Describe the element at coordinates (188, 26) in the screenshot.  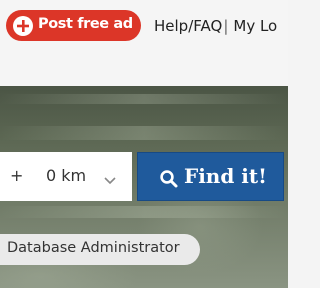
I see `help-faq-link: Help/FAQ` at that location.